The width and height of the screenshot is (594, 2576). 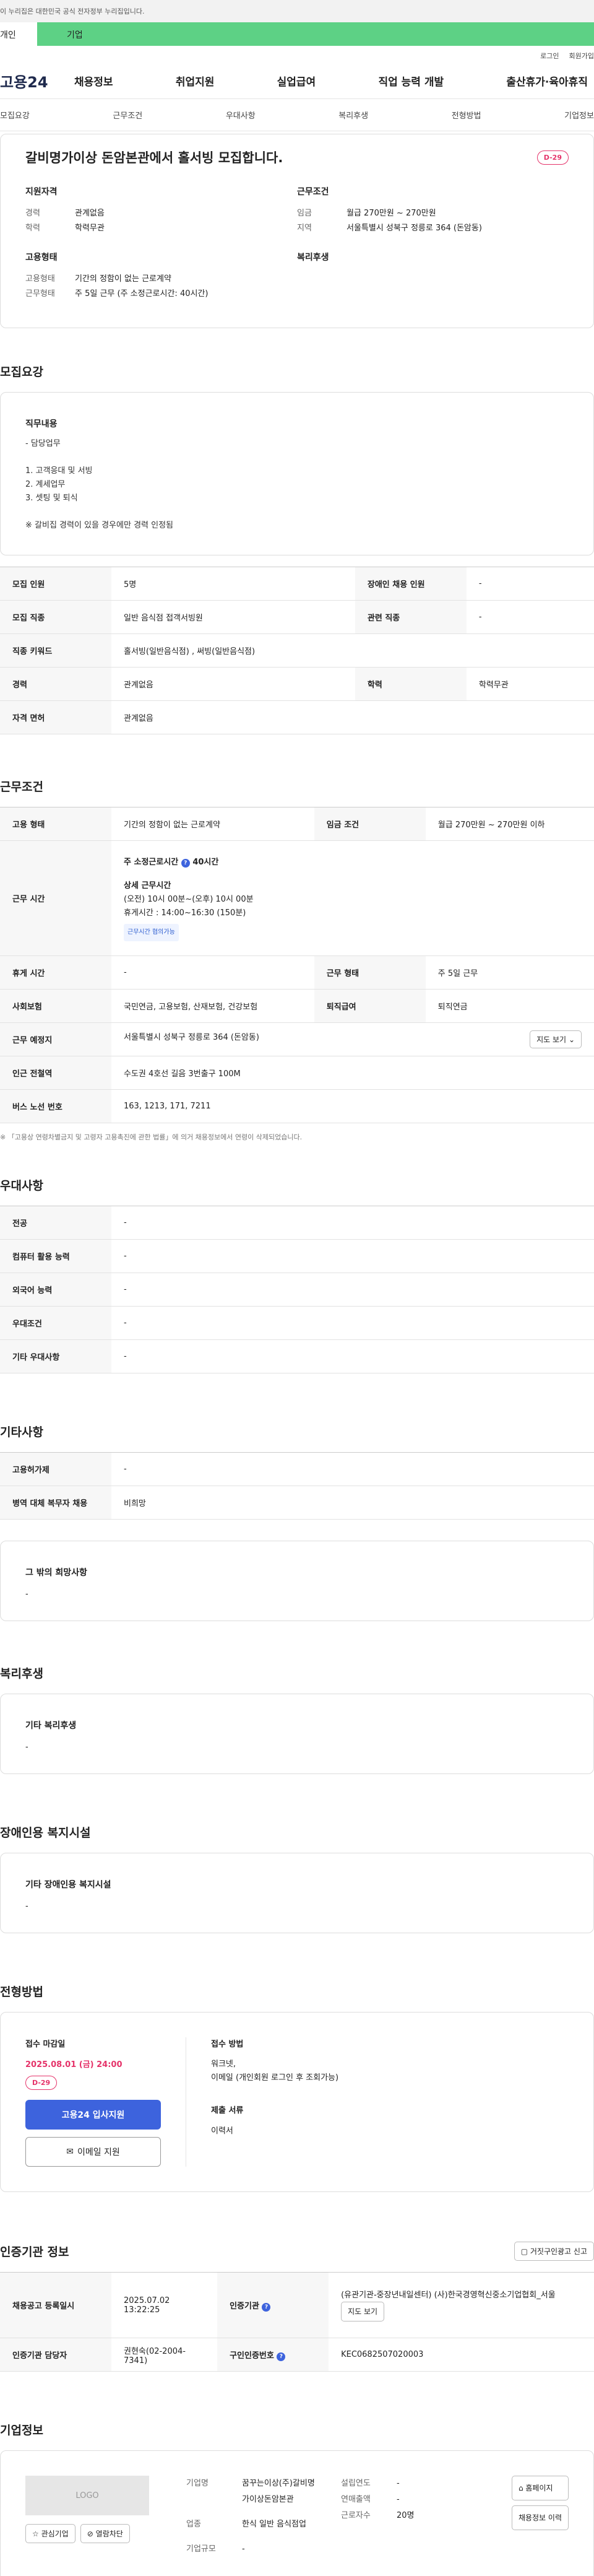 I want to click on work-title: 근무조건, so click(x=21, y=787).